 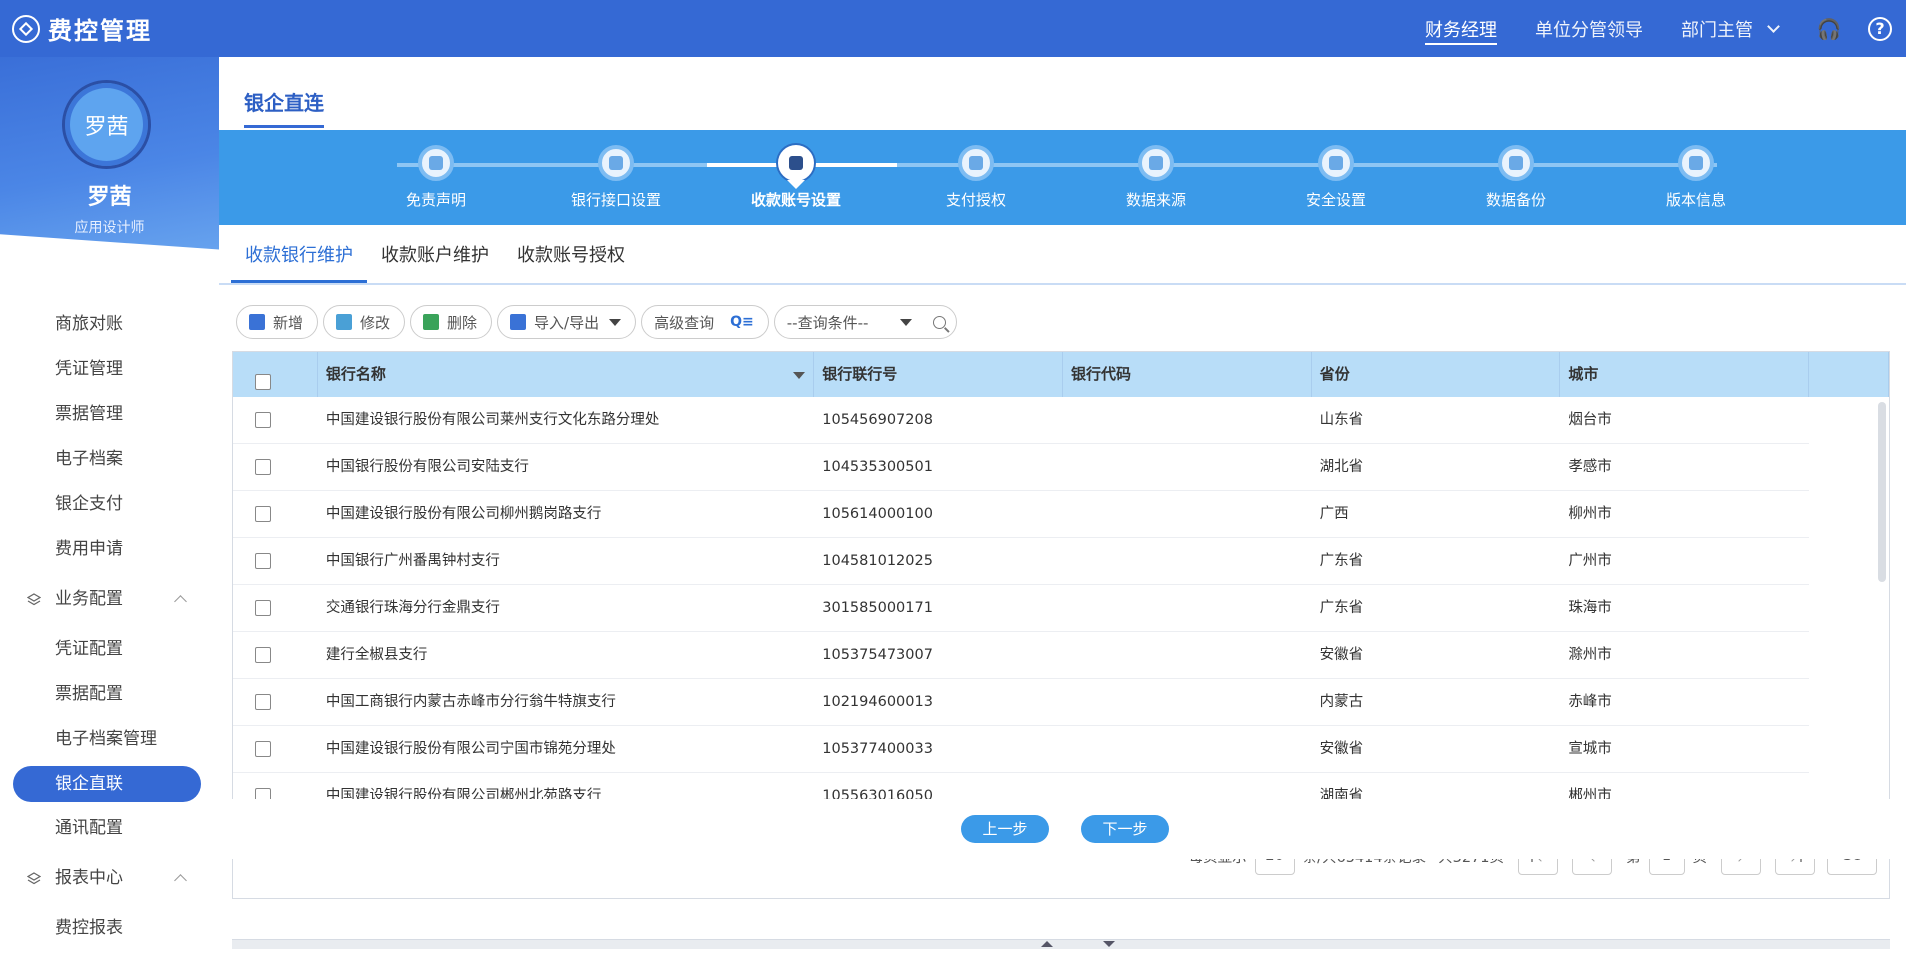 I want to click on step-payment-auth: 支付授权, so click(x=976, y=177).